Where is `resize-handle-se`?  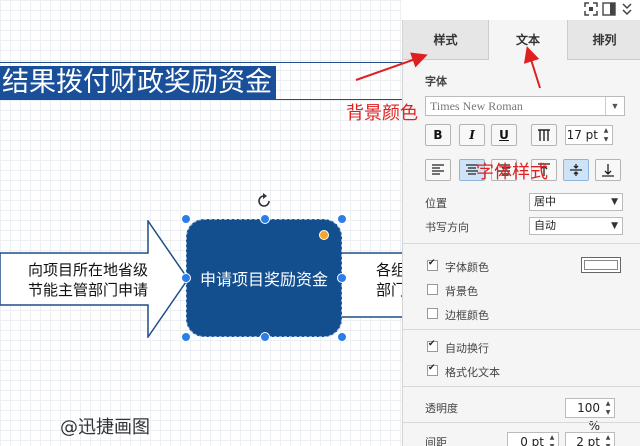 resize-handle-se is located at coordinates (342, 337).